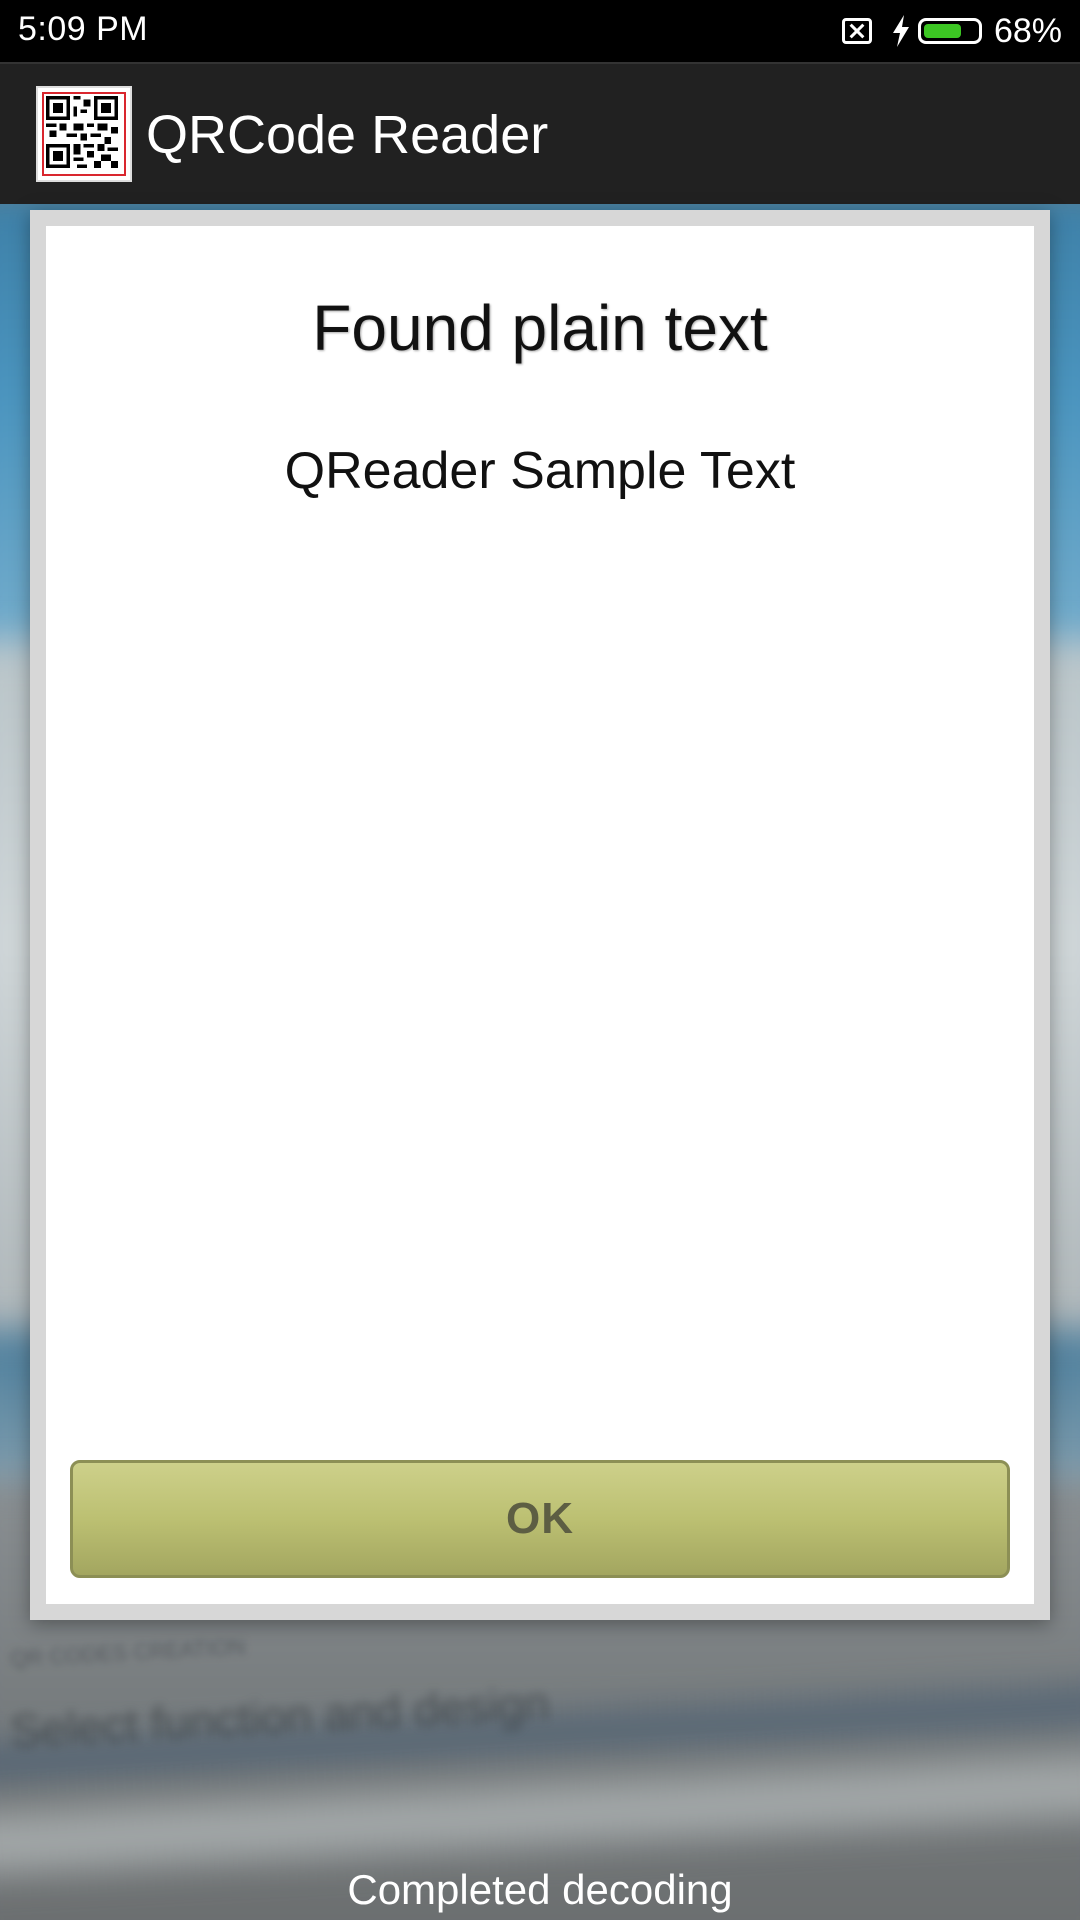 The width and height of the screenshot is (1080, 1920). I want to click on battery-percent: 68%, so click(1027, 30).